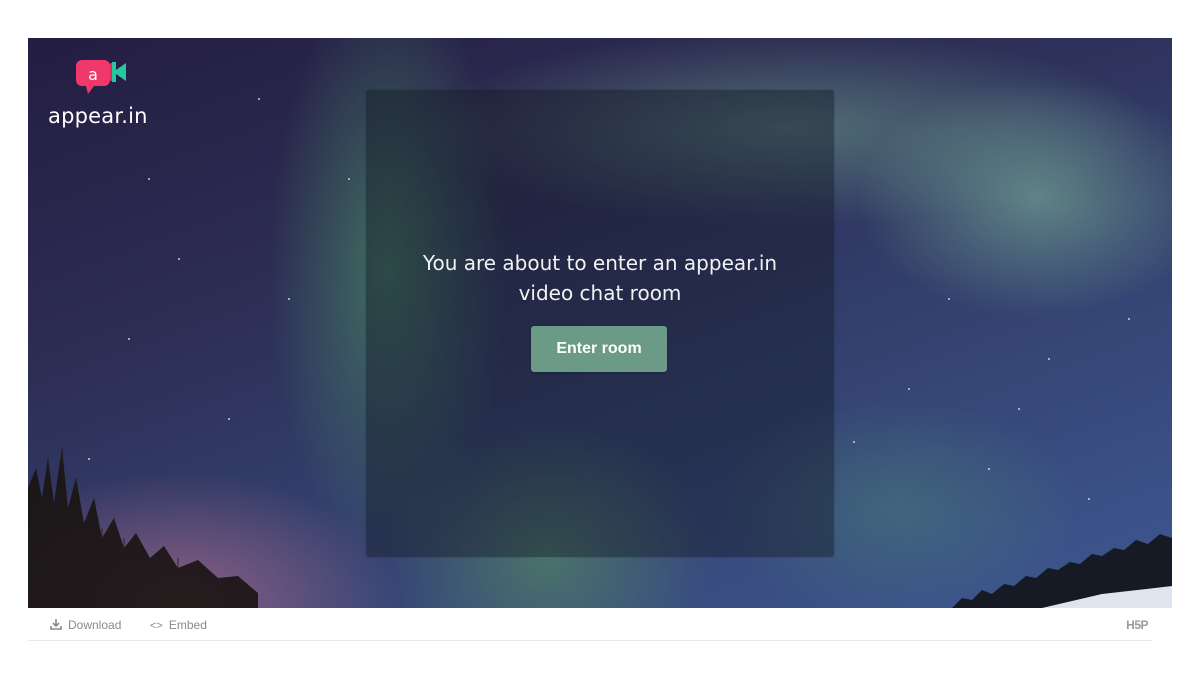 The height and width of the screenshot is (675, 1200). What do you see at coordinates (590, 625) in the screenshot?
I see `h5p-action-bar: Download <> Embed H5P` at bounding box center [590, 625].